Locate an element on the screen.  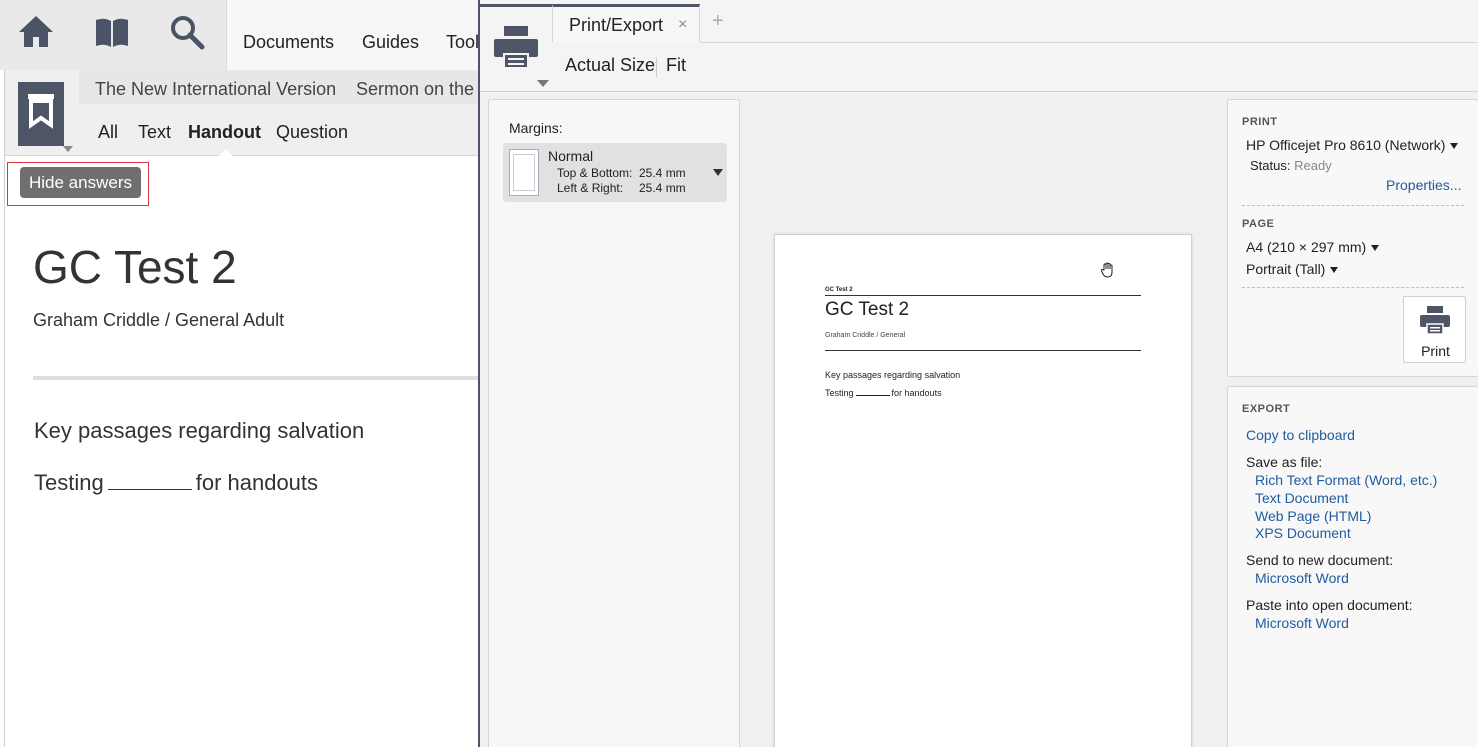
zoom-separator is located at coordinates (656, 67).